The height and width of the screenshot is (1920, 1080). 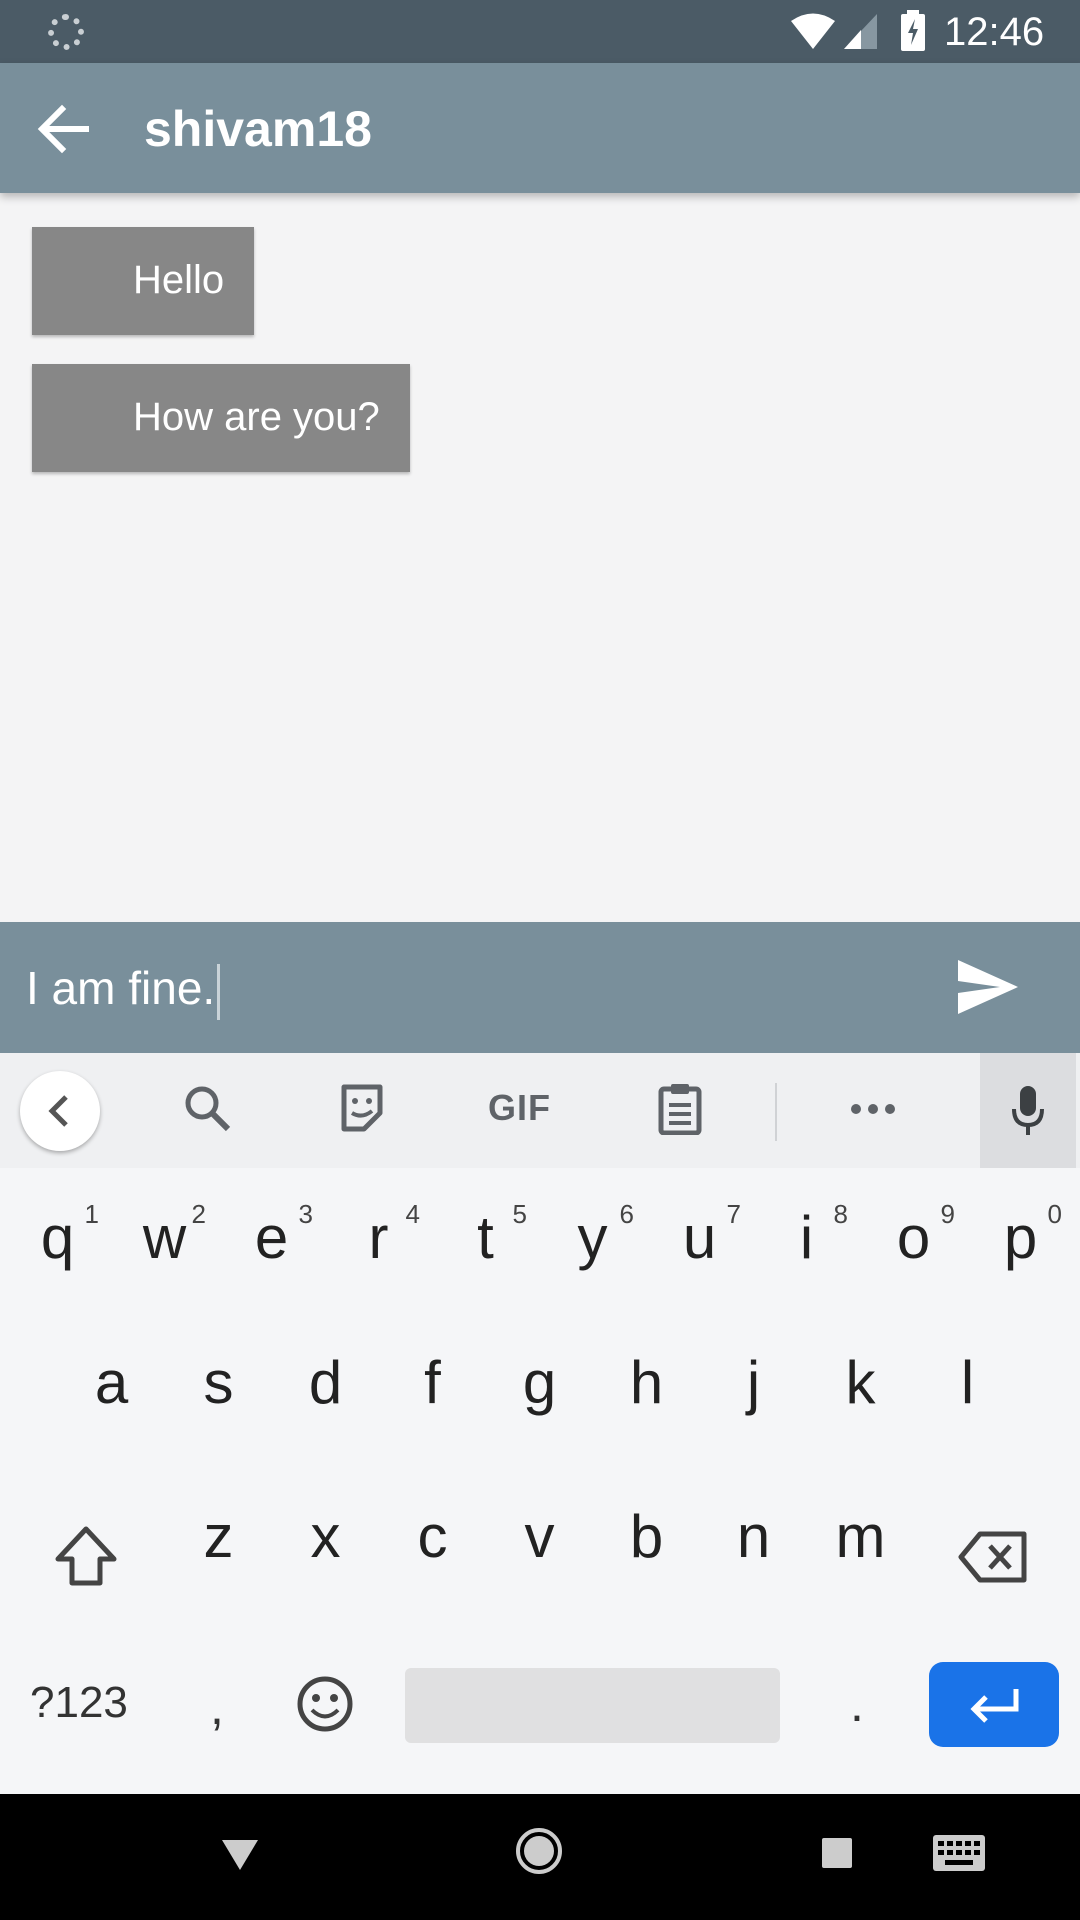 I want to click on key-label: f, so click(x=432, y=1382).